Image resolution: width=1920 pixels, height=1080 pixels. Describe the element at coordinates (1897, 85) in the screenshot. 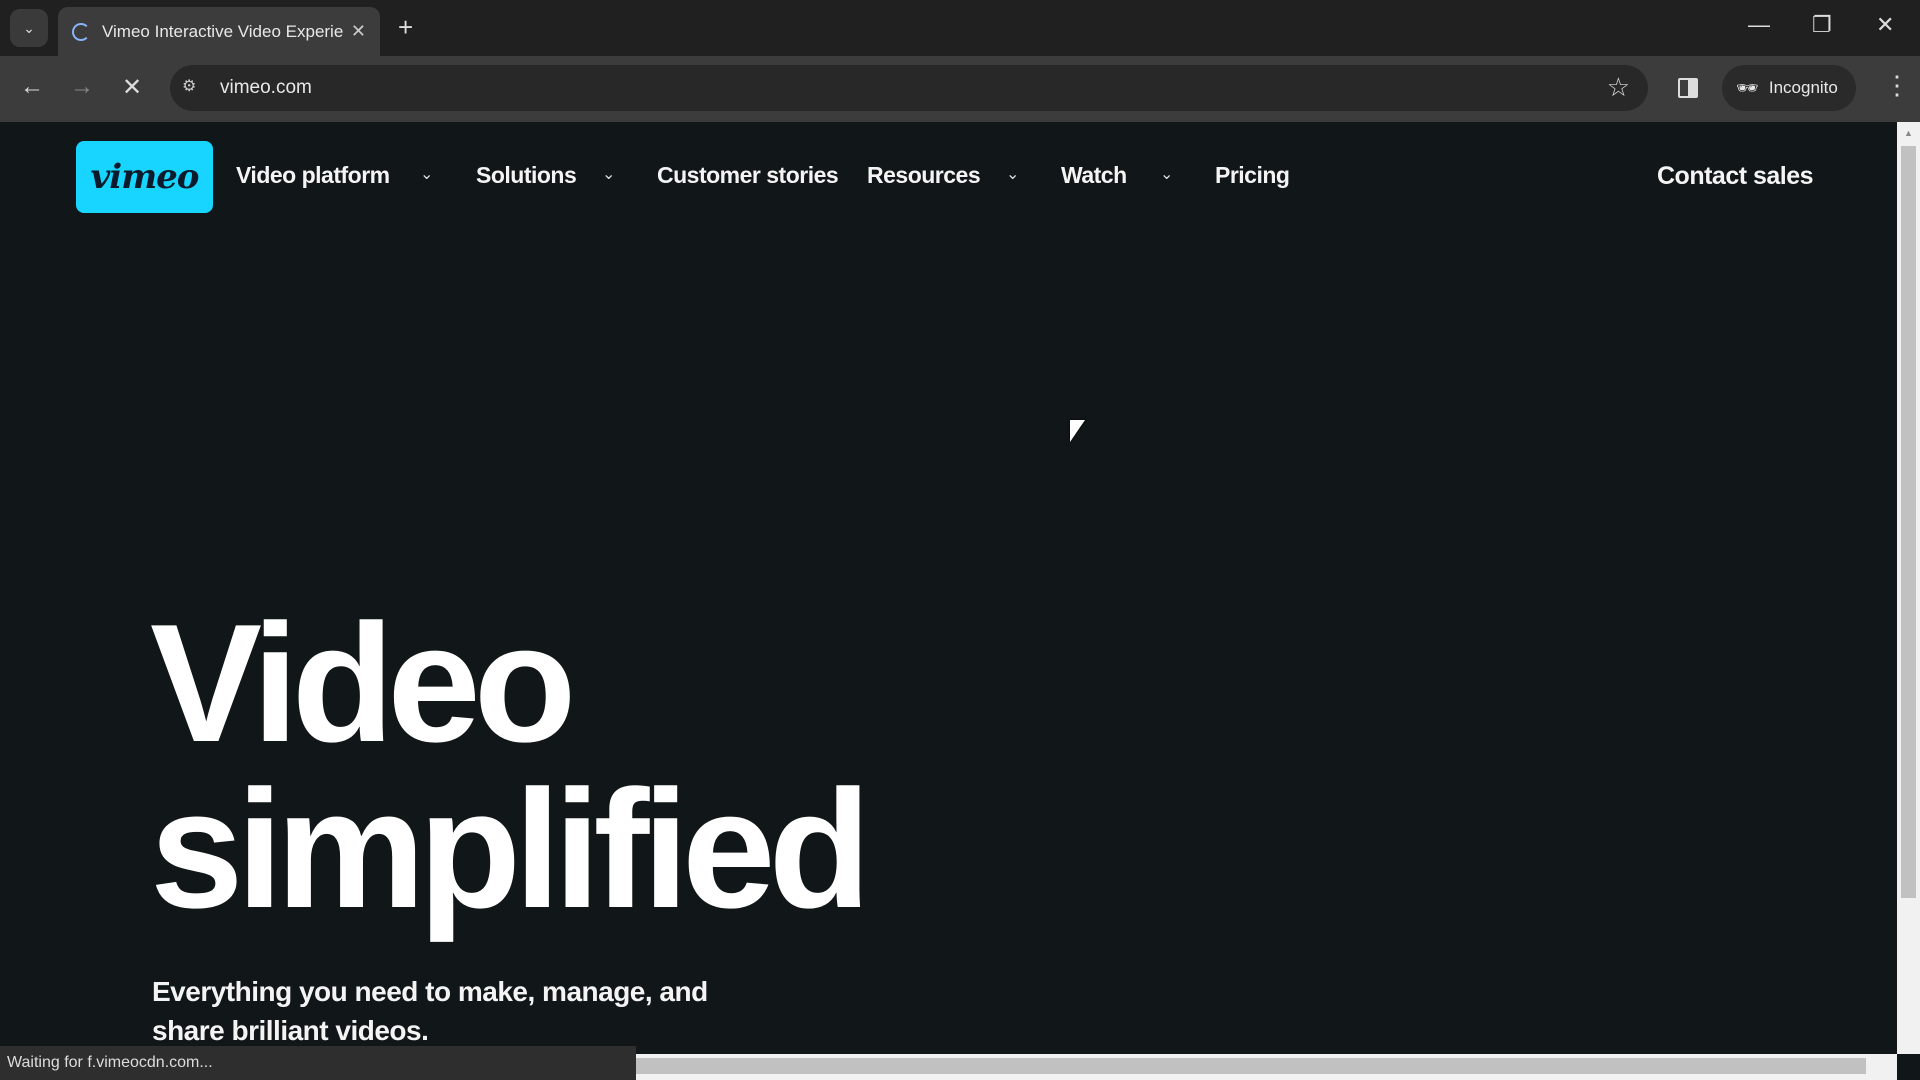

I see `browser-menu-icon: ⋮` at that location.